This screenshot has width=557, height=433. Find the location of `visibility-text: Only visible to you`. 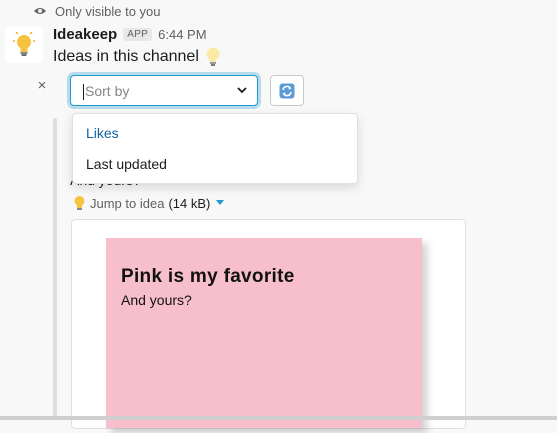

visibility-text: Only visible to you is located at coordinates (108, 11).